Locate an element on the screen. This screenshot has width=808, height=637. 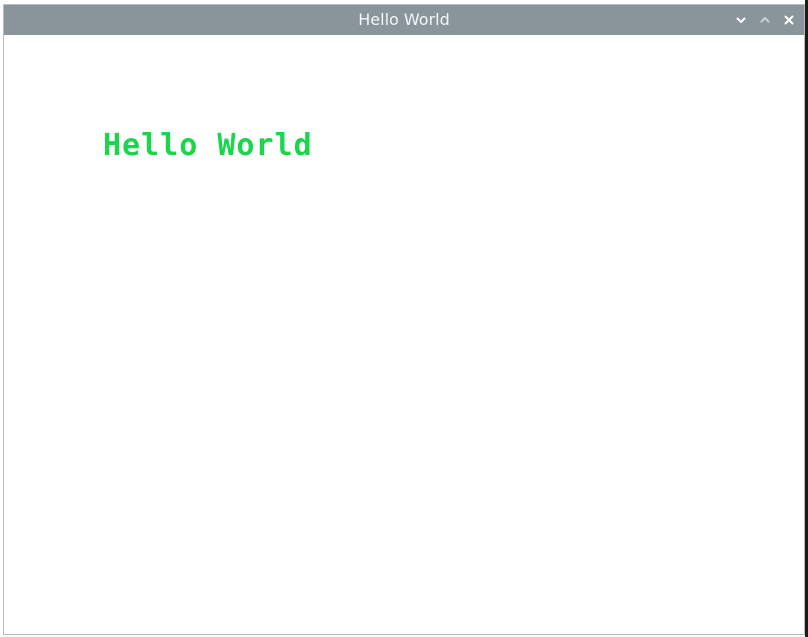
window-controls is located at coordinates (765, 20).